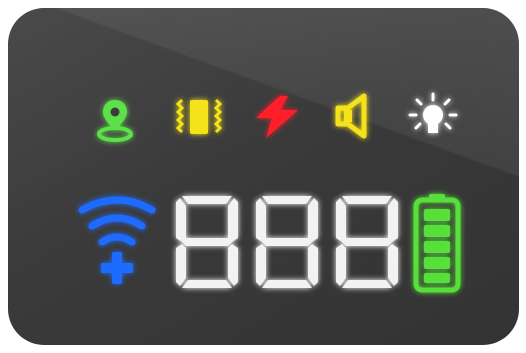 Image resolution: width=526 pixels, height=353 pixels. Describe the element at coordinates (115, 120) in the screenshot. I see `location-pin-icon` at that location.